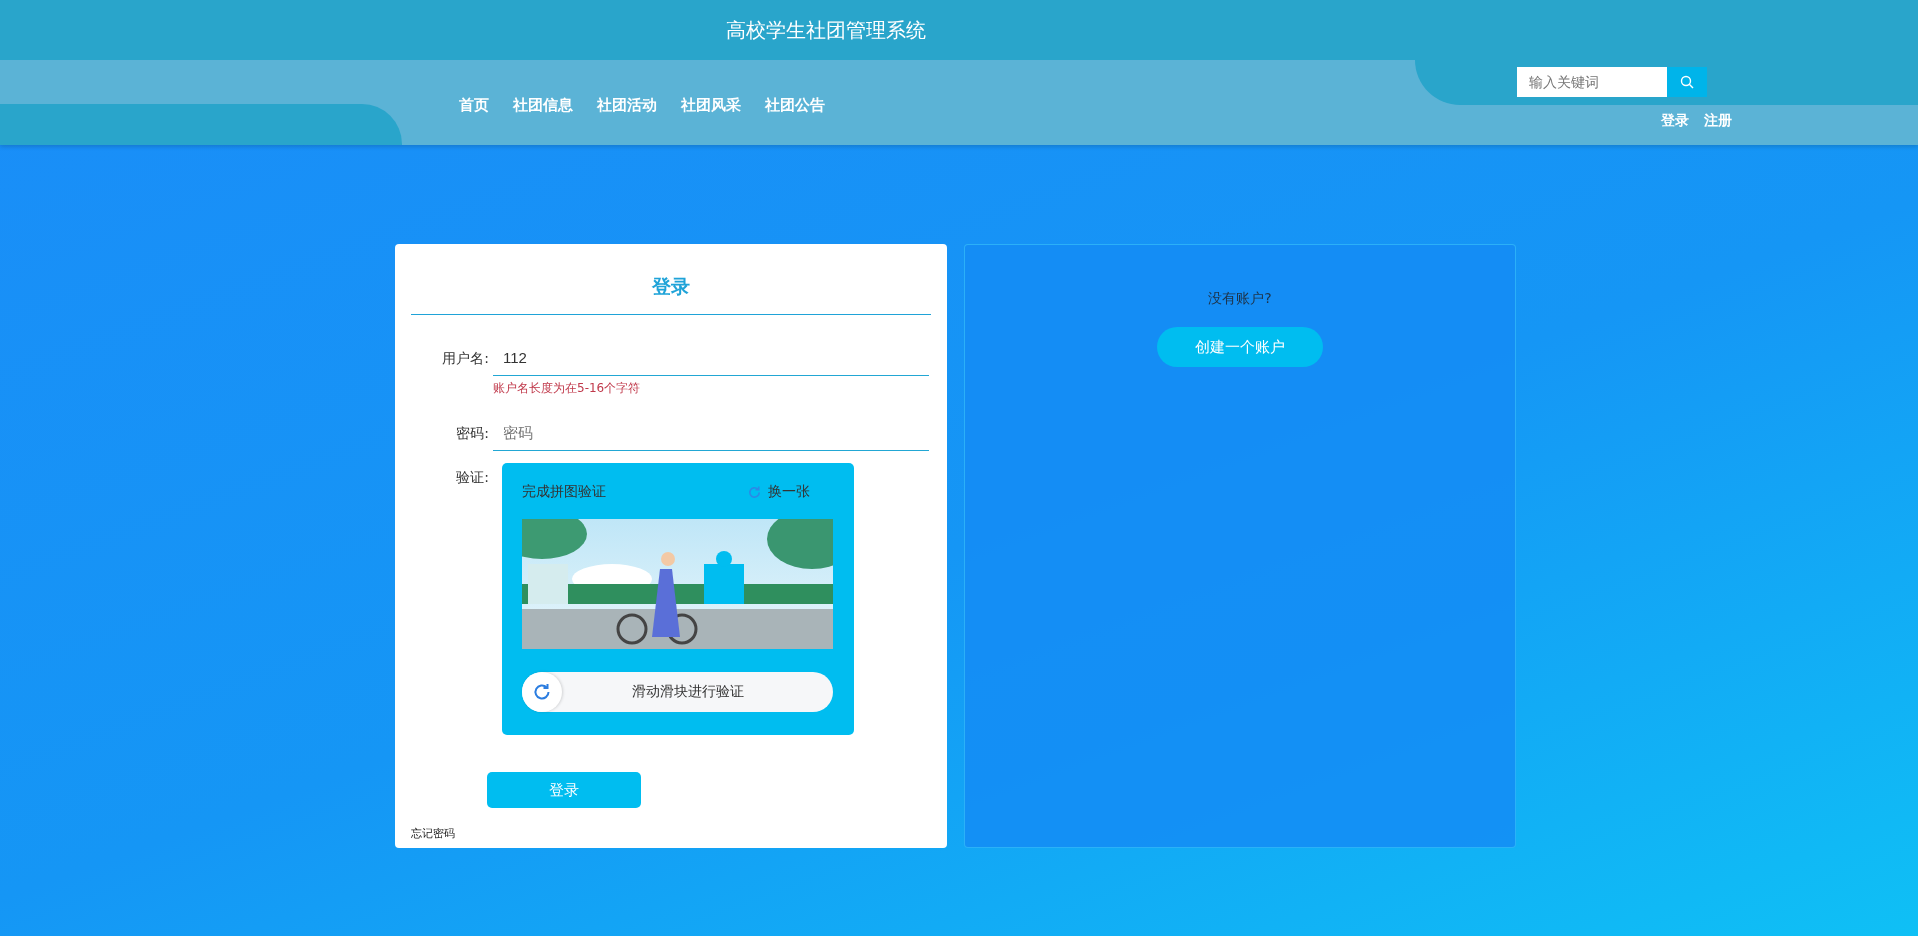 The height and width of the screenshot is (936, 1918). What do you see at coordinates (465, 358) in the screenshot?
I see `field-label: 用户名:` at bounding box center [465, 358].